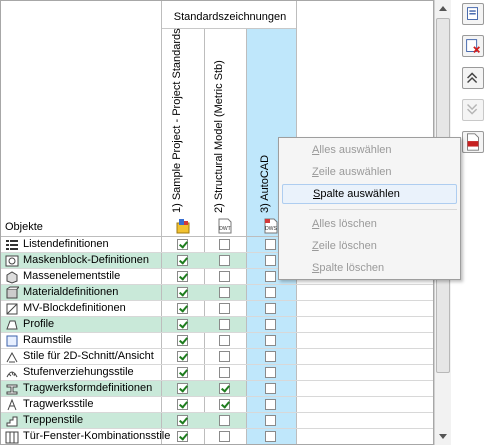  What do you see at coordinates (85, 436) in the screenshot?
I see `object-name-cell: Tür-Fenster-Kombinationsstile` at bounding box center [85, 436].